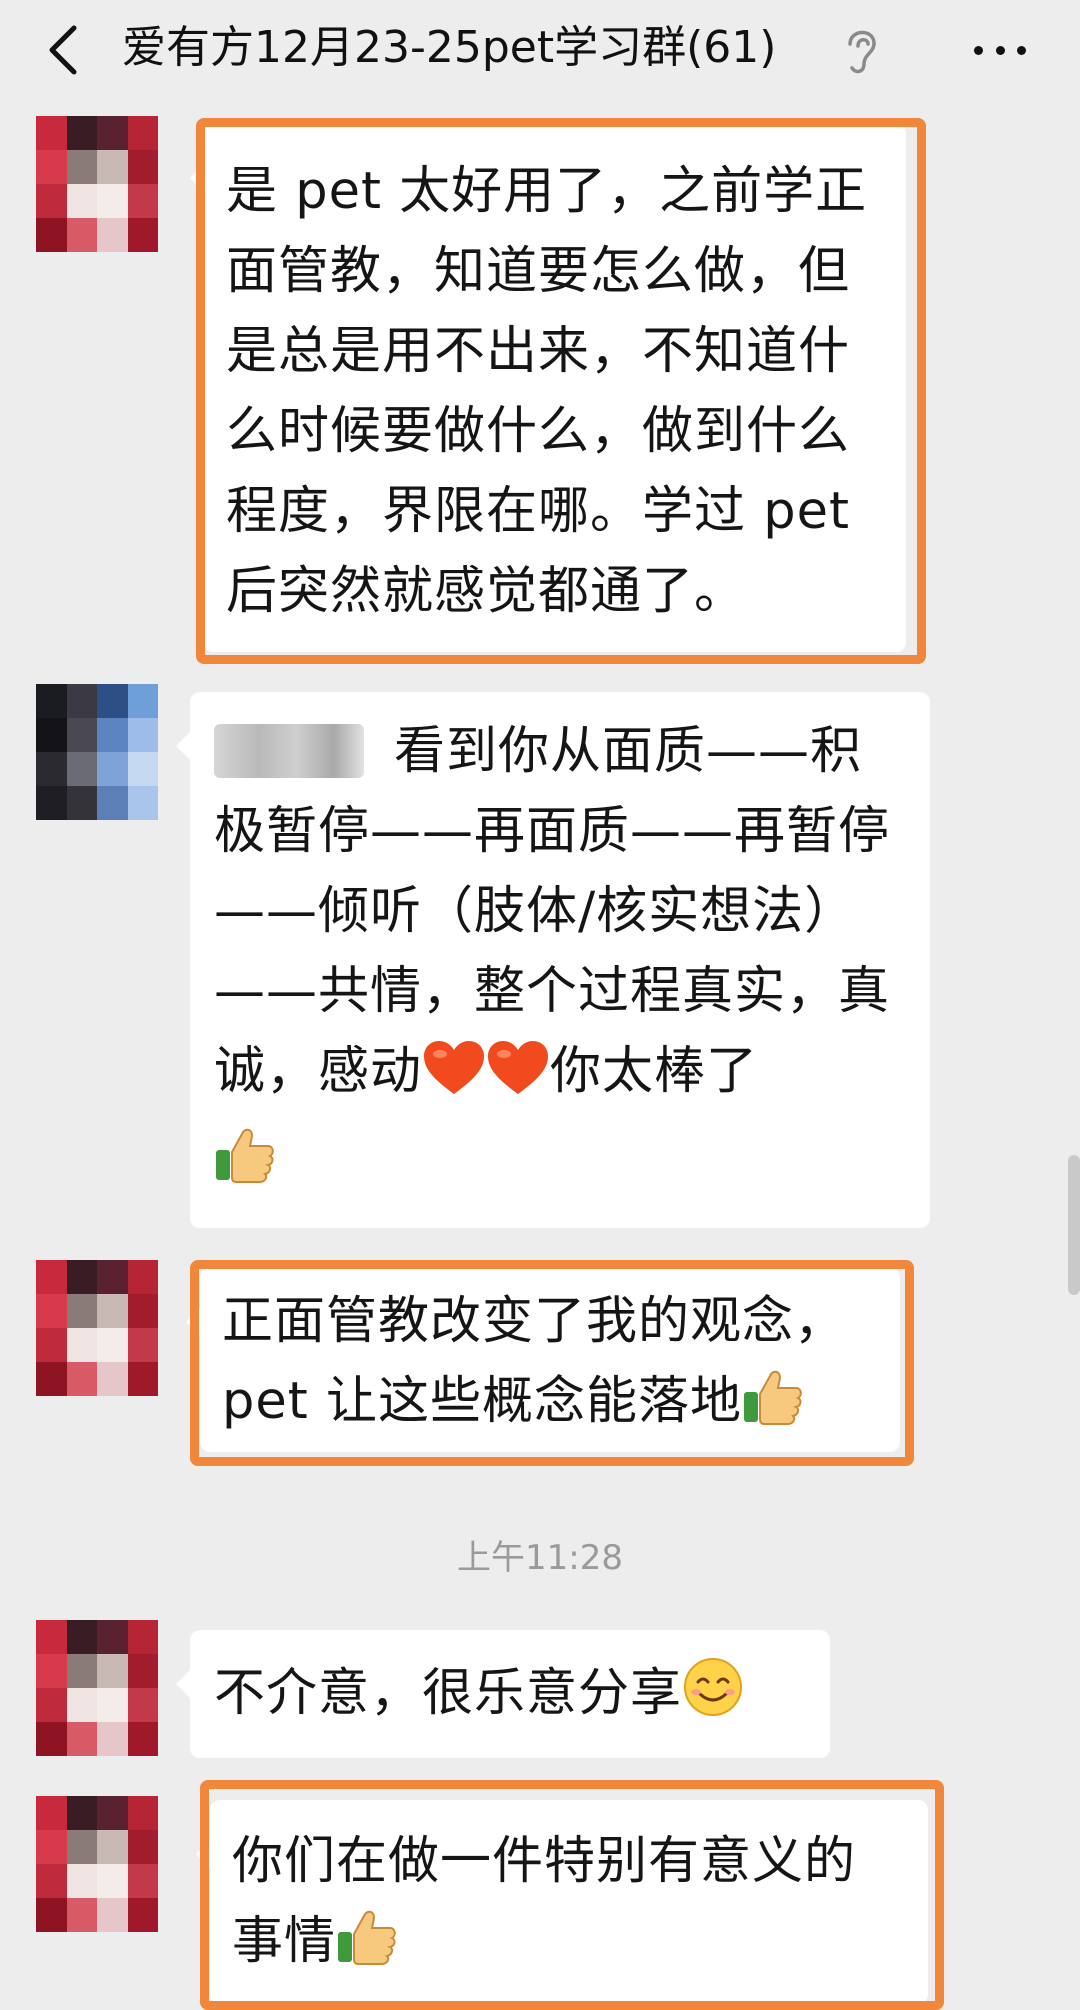 Image resolution: width=1080 pixels, height=2010 pixels. Describe the element at coordinates (978, 50) in the screenshot. I see `more-dots-icon` at that location.